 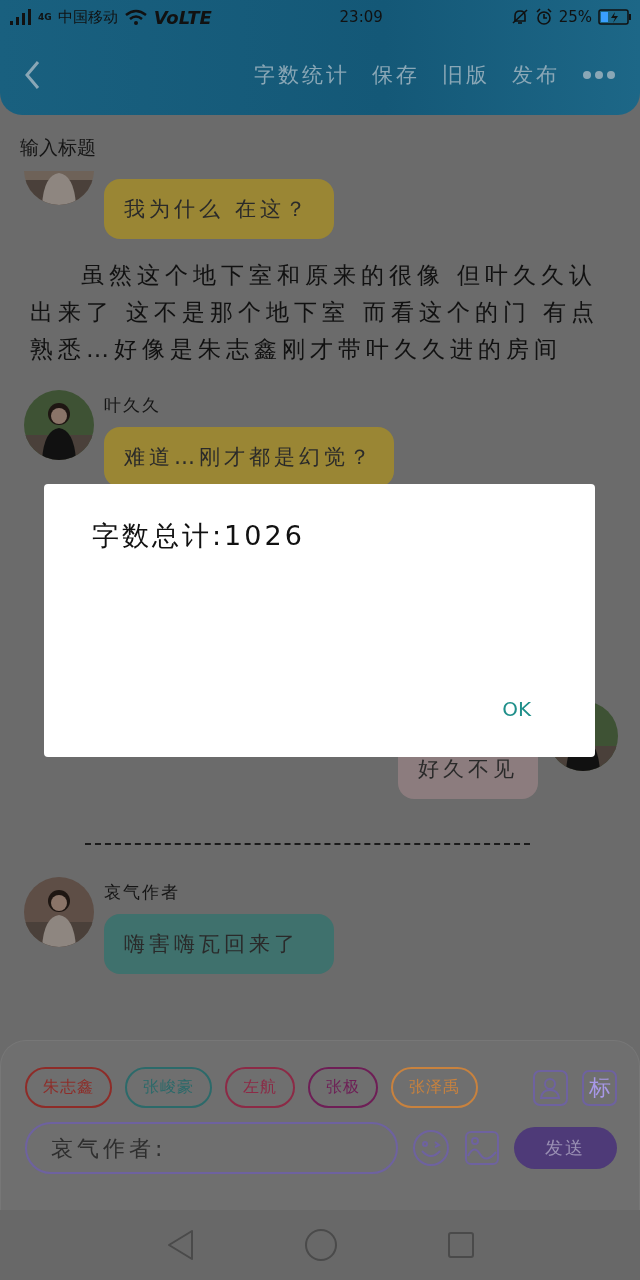 I want to click on message-input: 哀气作者:, so click(x=211, y=1148).